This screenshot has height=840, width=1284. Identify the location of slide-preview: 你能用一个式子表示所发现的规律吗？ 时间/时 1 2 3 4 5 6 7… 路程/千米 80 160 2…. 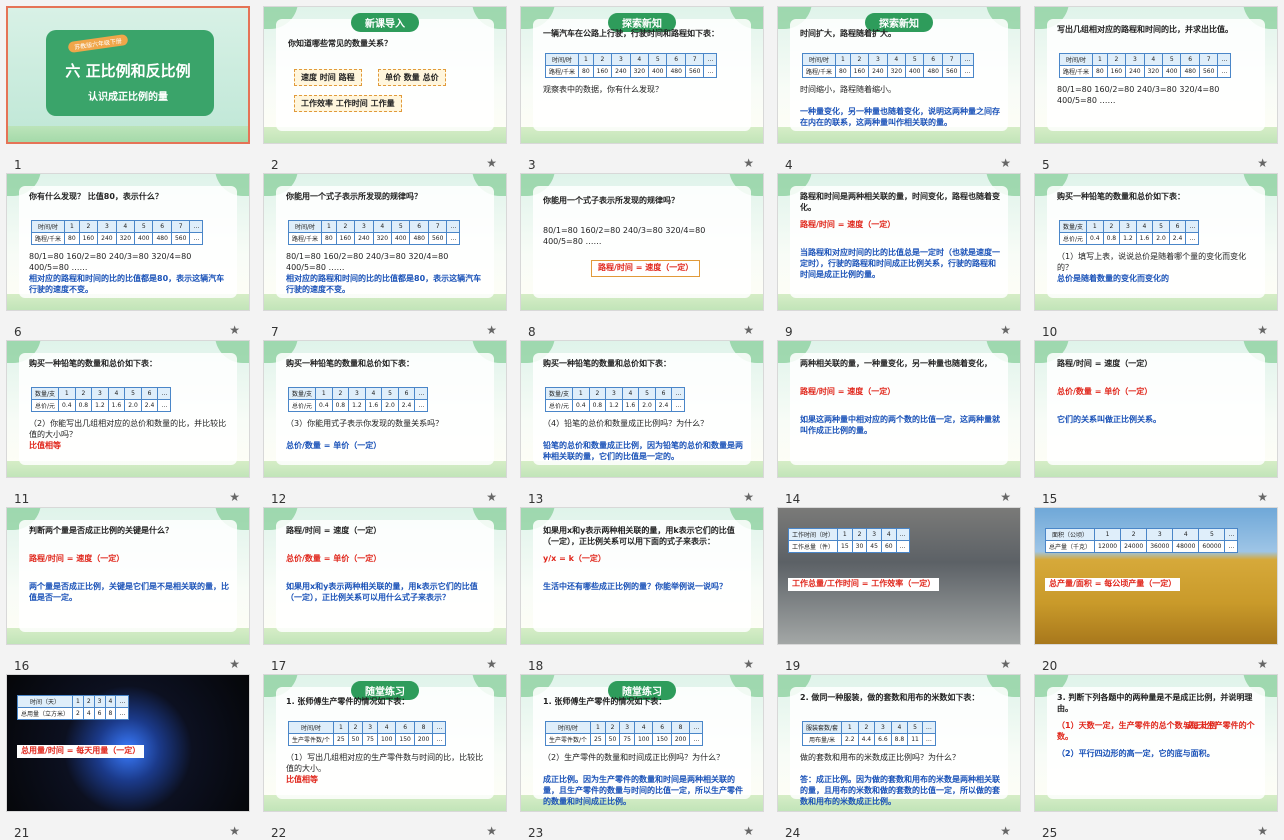
(385, 242).